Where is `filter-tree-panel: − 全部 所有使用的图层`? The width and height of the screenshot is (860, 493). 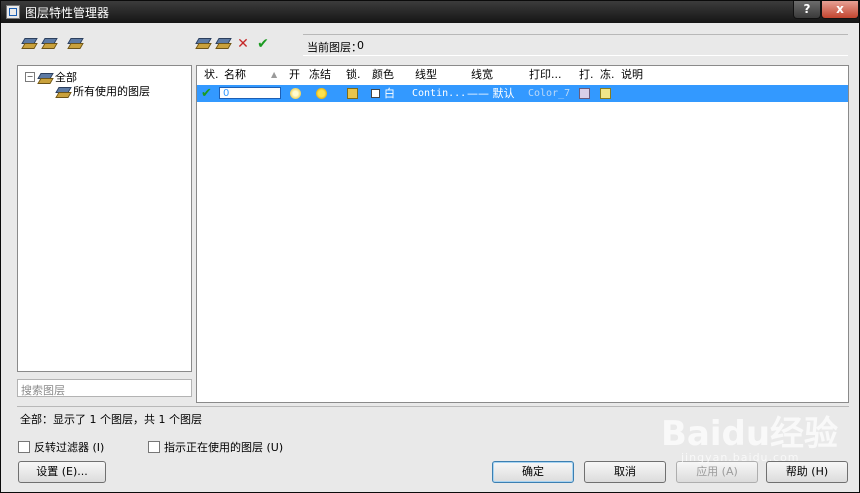
filter-tree-panel: − 全部 所有使用的图层 is located at coordinates (104, 218).